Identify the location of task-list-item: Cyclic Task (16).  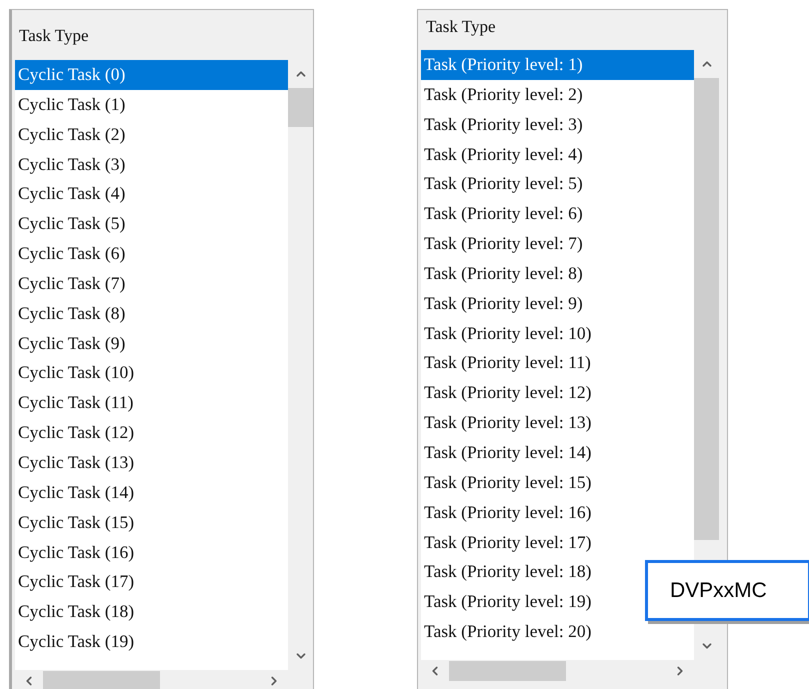
(75, 553).